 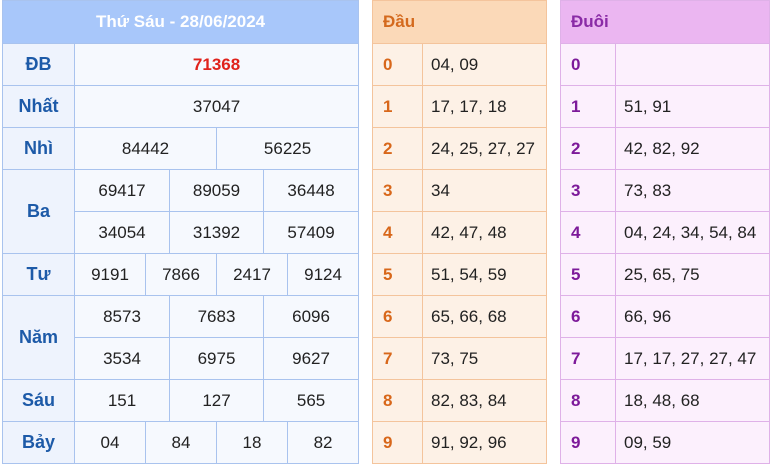 I want to click on head-digit-numbers: 65, 66, 68, so click(x=484, y=316).